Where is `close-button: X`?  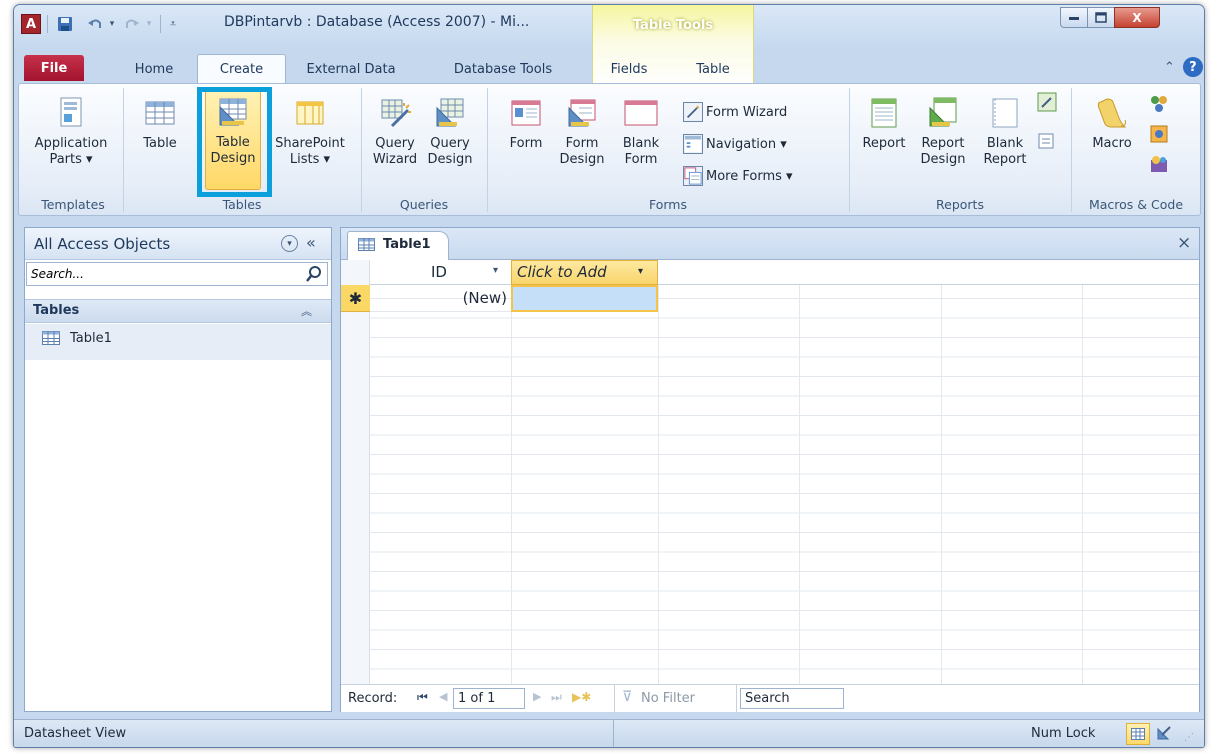 close-button: X is located at coordinates (1137, 17).